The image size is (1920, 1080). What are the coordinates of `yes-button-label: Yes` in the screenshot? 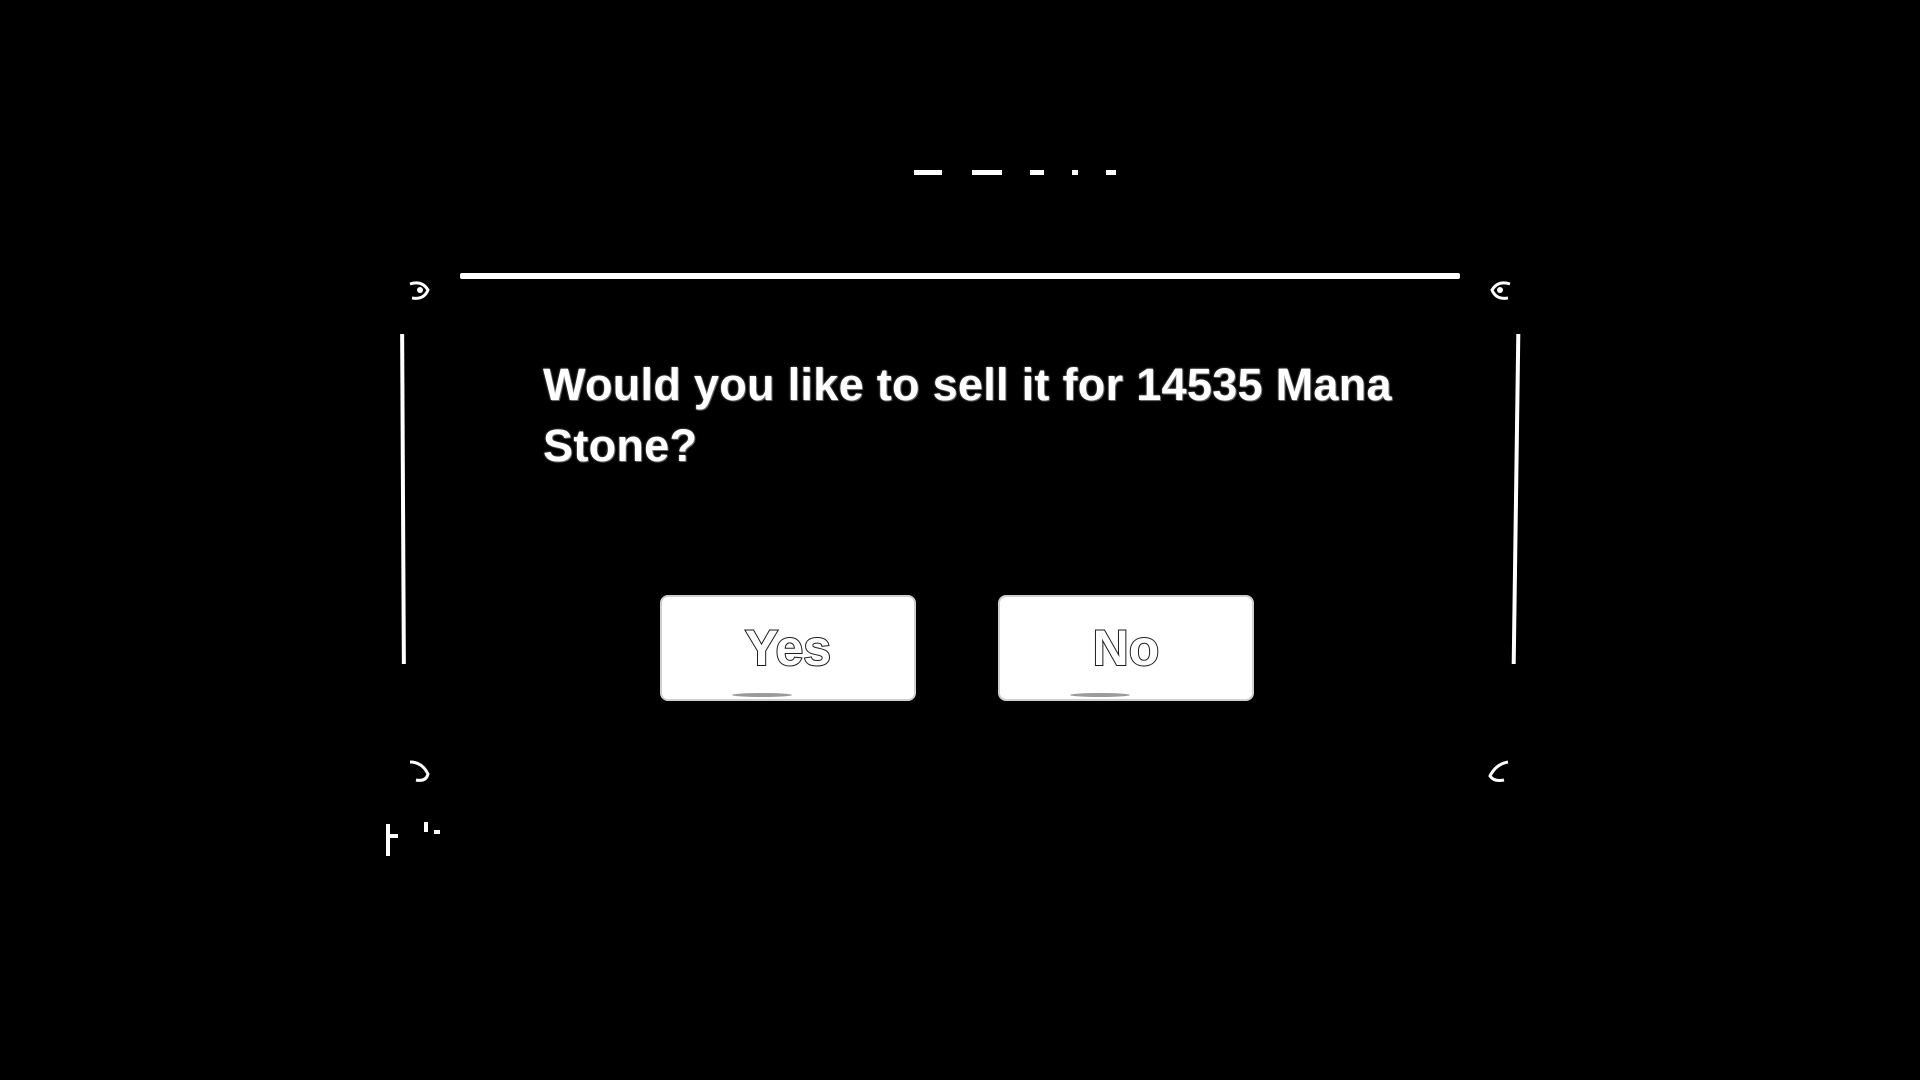 It's located at (788, 648).